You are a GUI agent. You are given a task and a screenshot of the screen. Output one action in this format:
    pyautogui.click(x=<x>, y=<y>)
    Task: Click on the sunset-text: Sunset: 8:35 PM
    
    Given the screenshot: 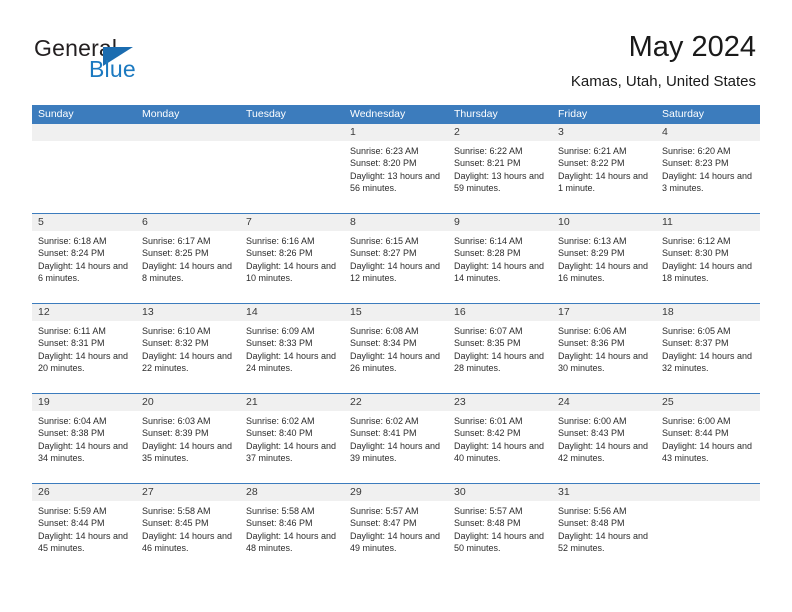 What is the action you would take?
    pyautogui.click(x=487, y=343)
    